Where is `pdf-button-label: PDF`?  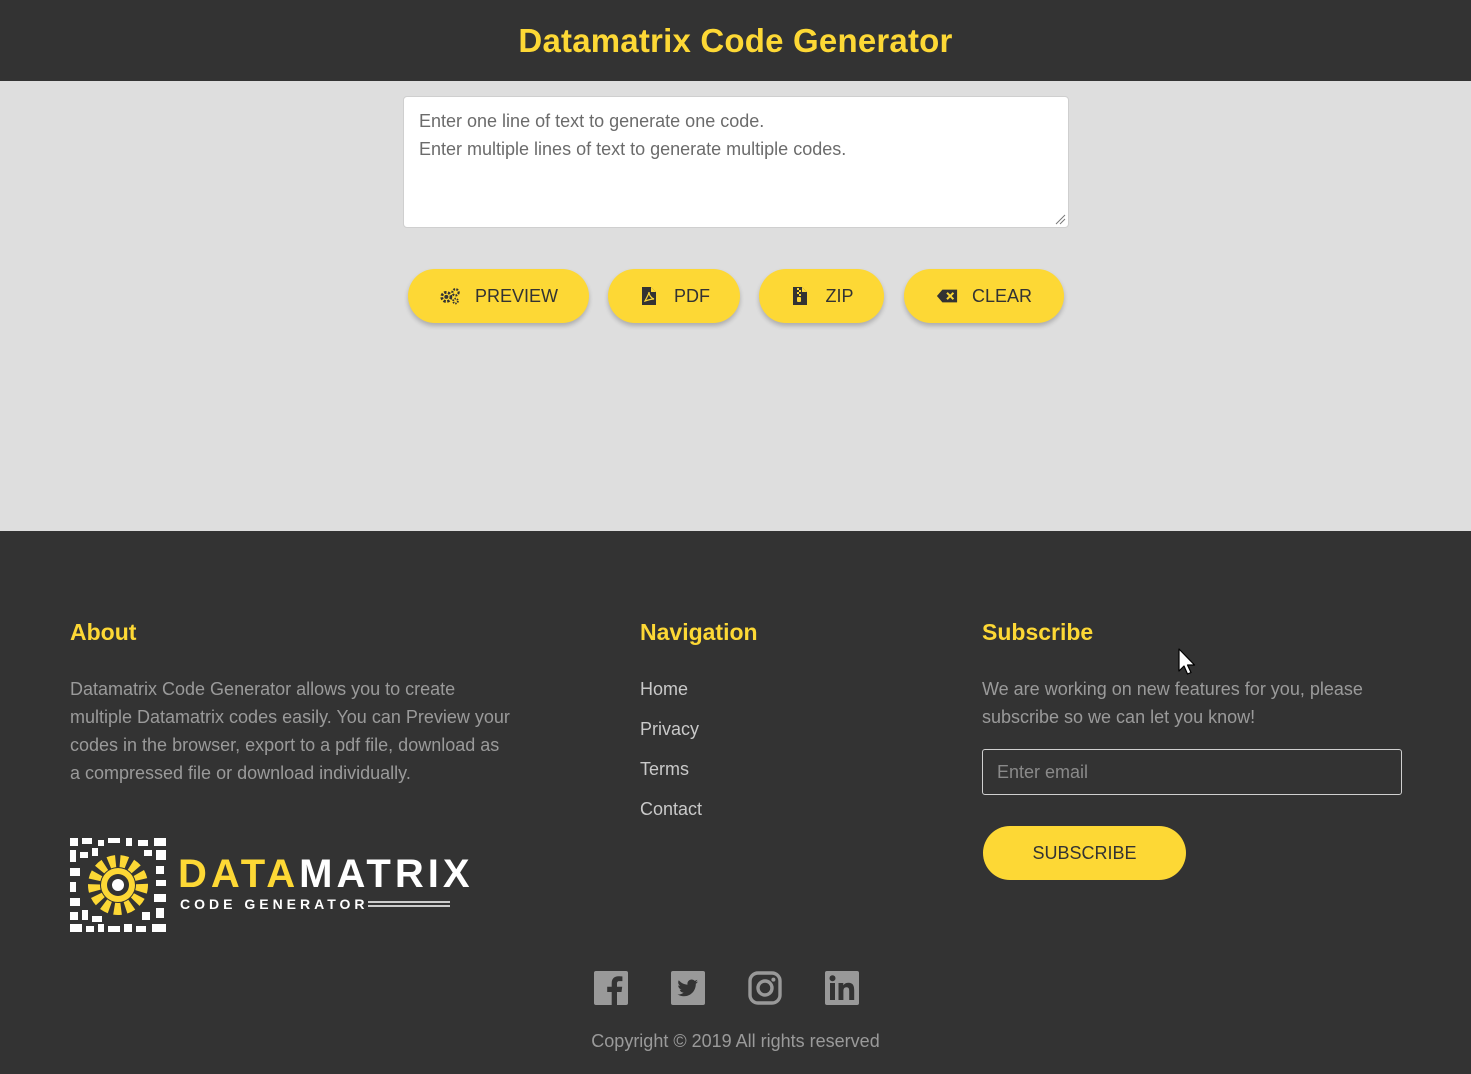
pdf-button-label: PDF is located at coordinates (692, 295).